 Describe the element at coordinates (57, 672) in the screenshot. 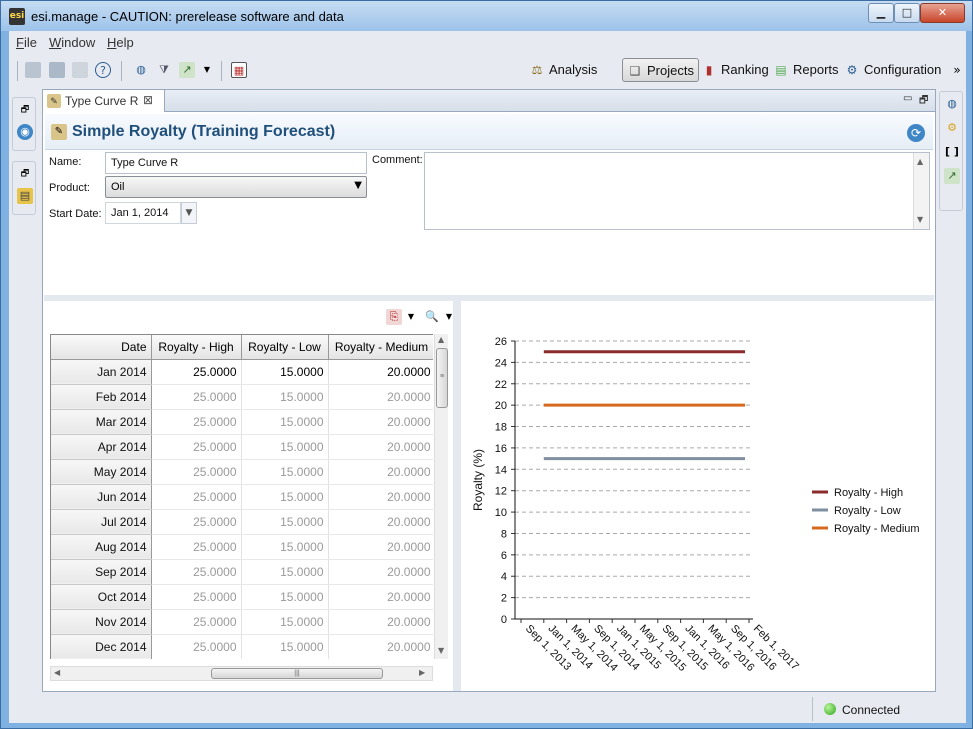

I see `scroll-left-icon: ◀` at that location.